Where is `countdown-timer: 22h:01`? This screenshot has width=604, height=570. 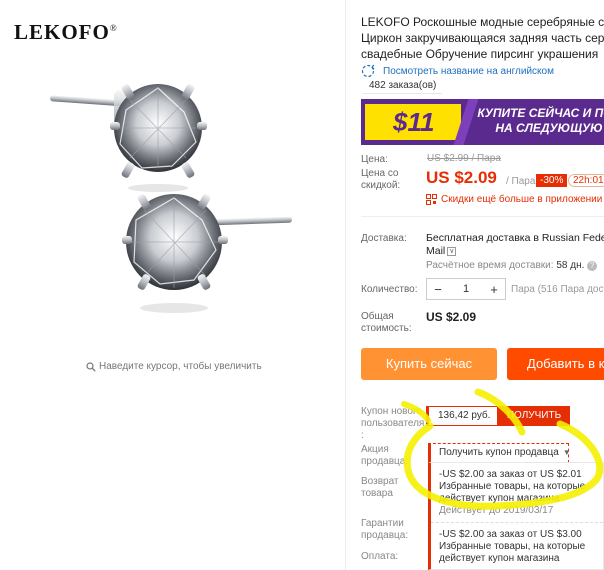
countdown-timer: 22h:01 is located at coordinates (586, 180).